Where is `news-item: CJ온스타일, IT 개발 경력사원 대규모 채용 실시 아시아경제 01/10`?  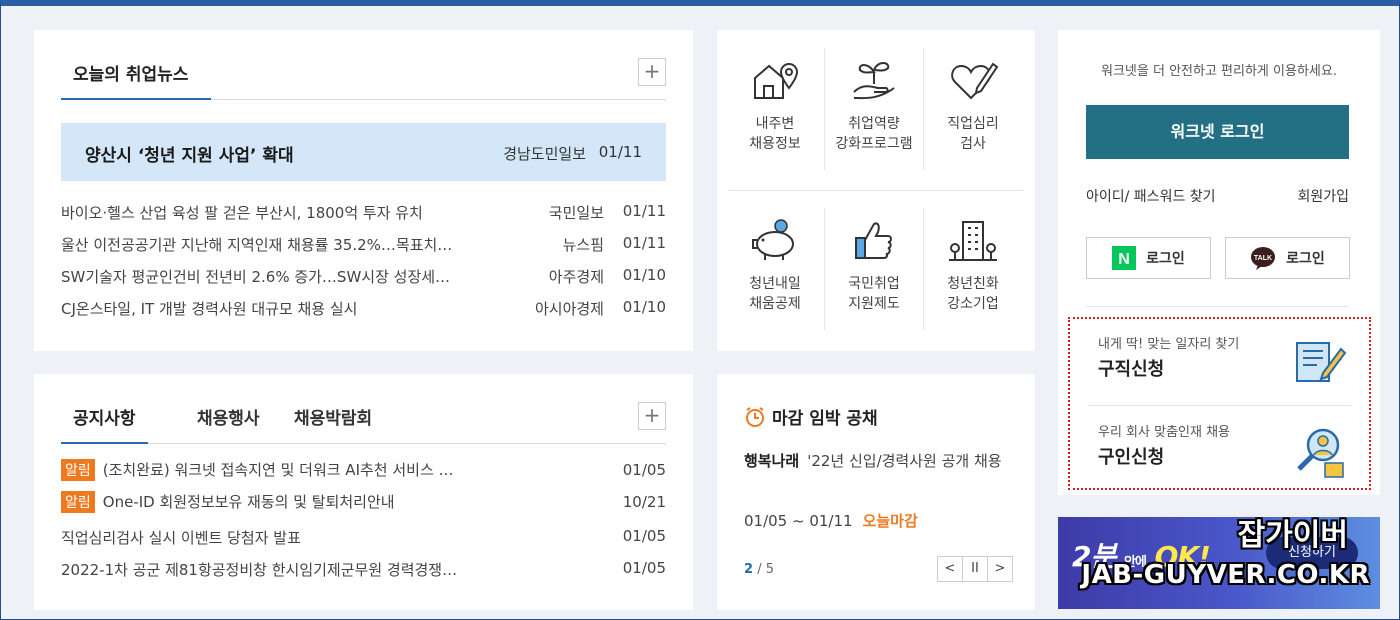
news-item: CJ온스타일, IT 개발 경력사원 대규모 채용 실시 아시아경제 01/10 is located at coordinates (363, 308).